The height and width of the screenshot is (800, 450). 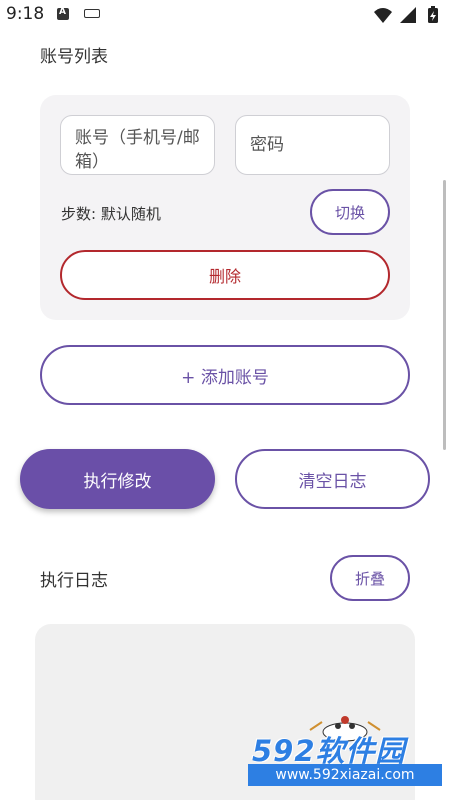 I want to click on account-input-placeholder: 账号（手机号/邮箱）, so click(x=137, y=150).